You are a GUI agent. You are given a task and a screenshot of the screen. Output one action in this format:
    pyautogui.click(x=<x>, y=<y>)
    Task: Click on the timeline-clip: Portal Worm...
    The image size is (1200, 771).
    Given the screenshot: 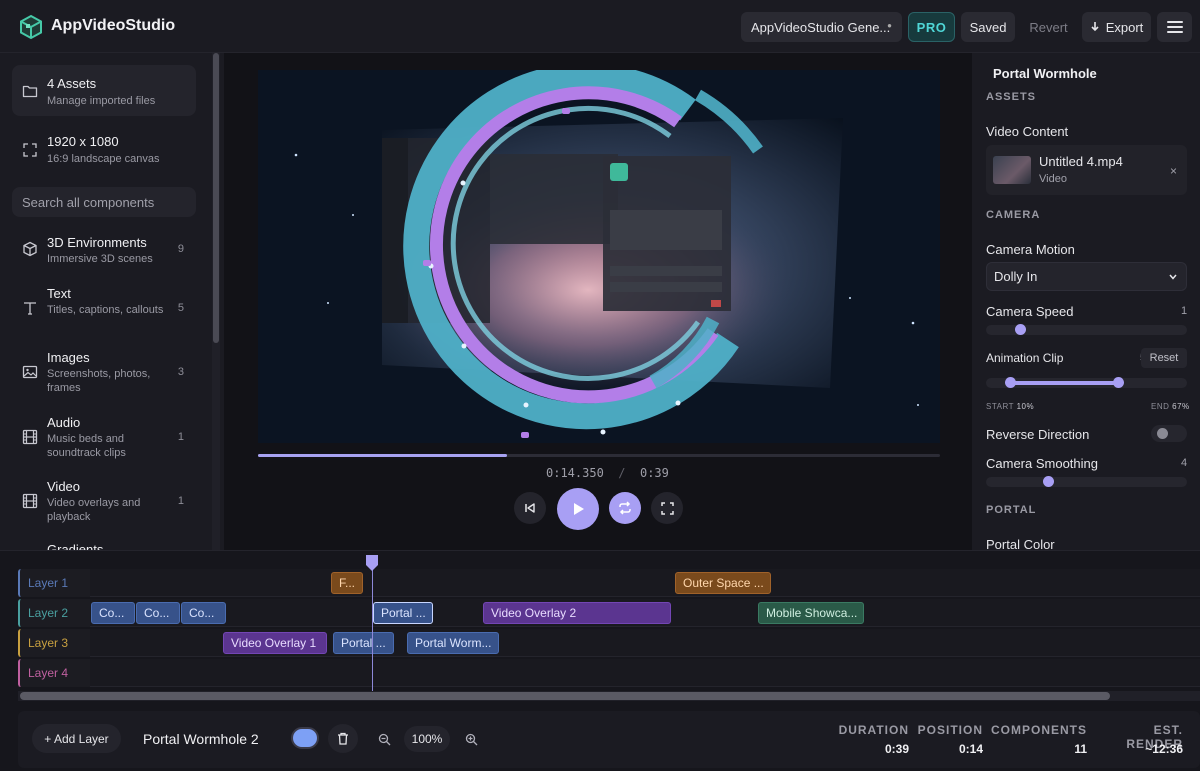 What is the action you would take?
    pyautogui.click(x=453, y=643)
    